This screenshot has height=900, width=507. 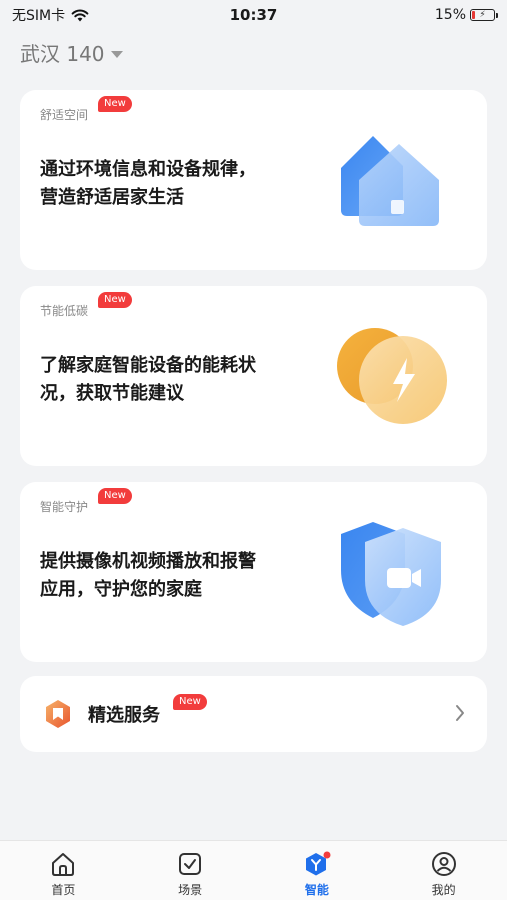 I want to click on tab-scenes: 场景, so click(x=190, y=870).